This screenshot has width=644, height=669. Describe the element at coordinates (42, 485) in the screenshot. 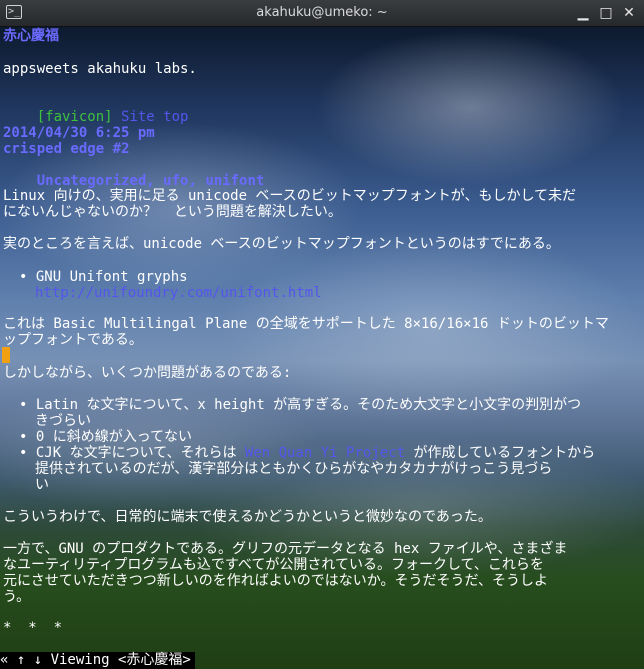

I see `list-item-cont: い` at that location.